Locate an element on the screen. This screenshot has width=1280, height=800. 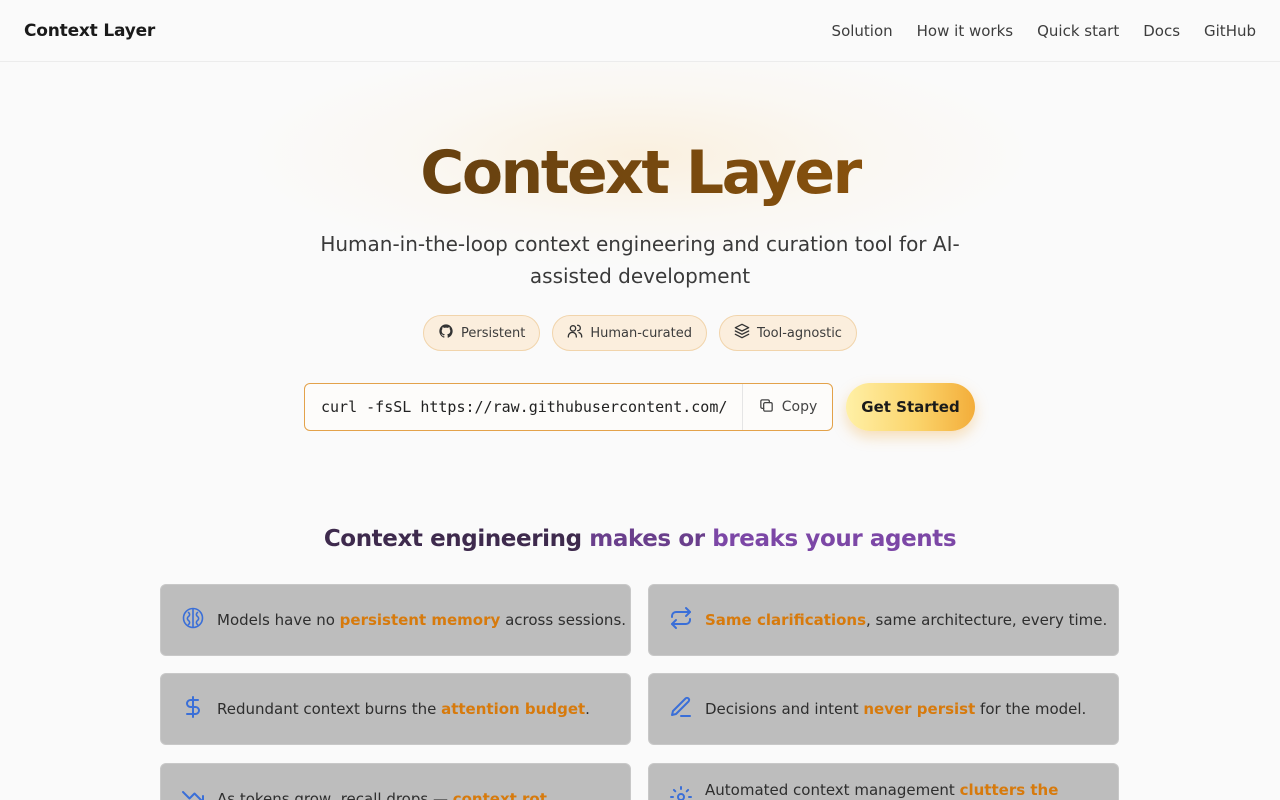
copy-button: Copy is located at coordinates (787, 407).